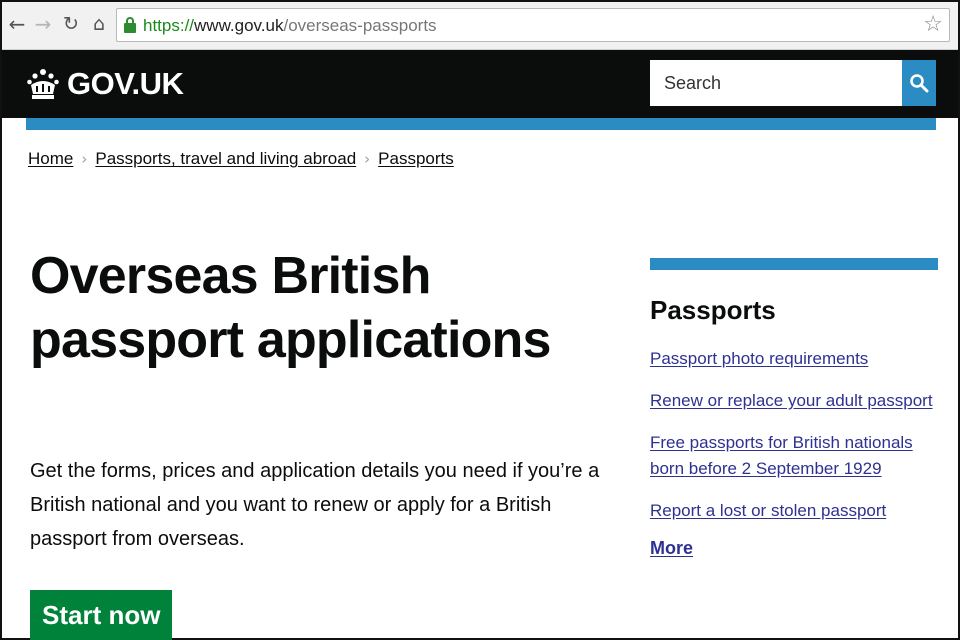 The height and width of the screenshot is (640, 960). I want to click on search-form, so click(793, 83).